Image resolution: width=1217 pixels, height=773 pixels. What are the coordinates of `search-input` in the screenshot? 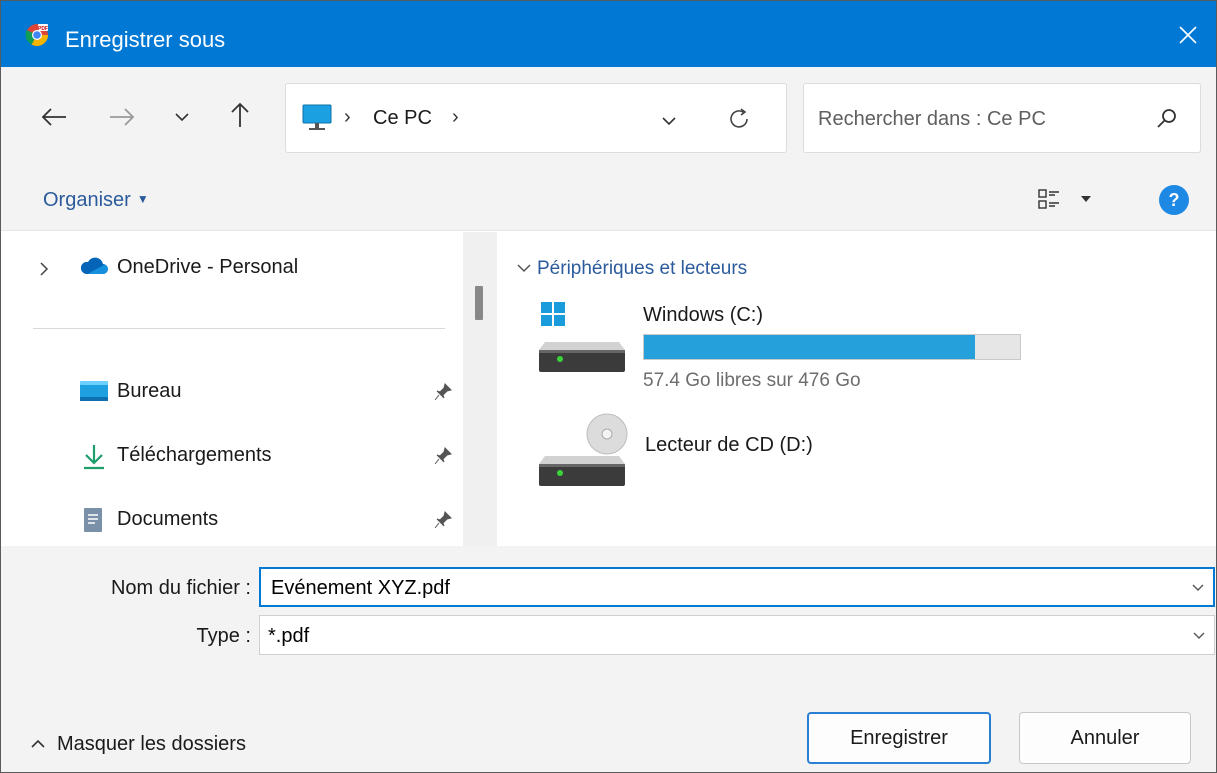 It's located at (978, 119).